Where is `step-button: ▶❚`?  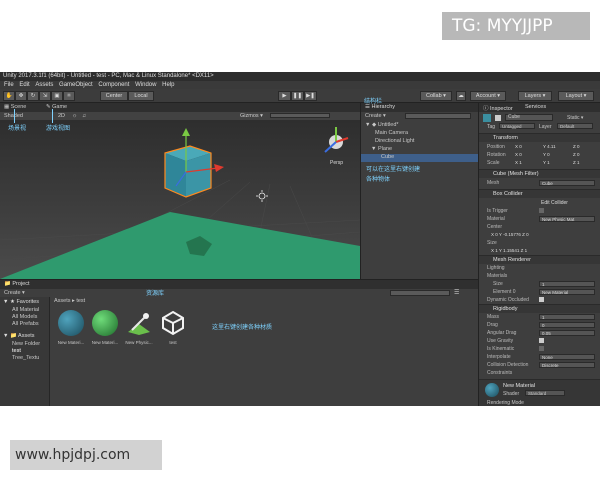 step-button: ▶❚ is located at coordinates (310, 96).